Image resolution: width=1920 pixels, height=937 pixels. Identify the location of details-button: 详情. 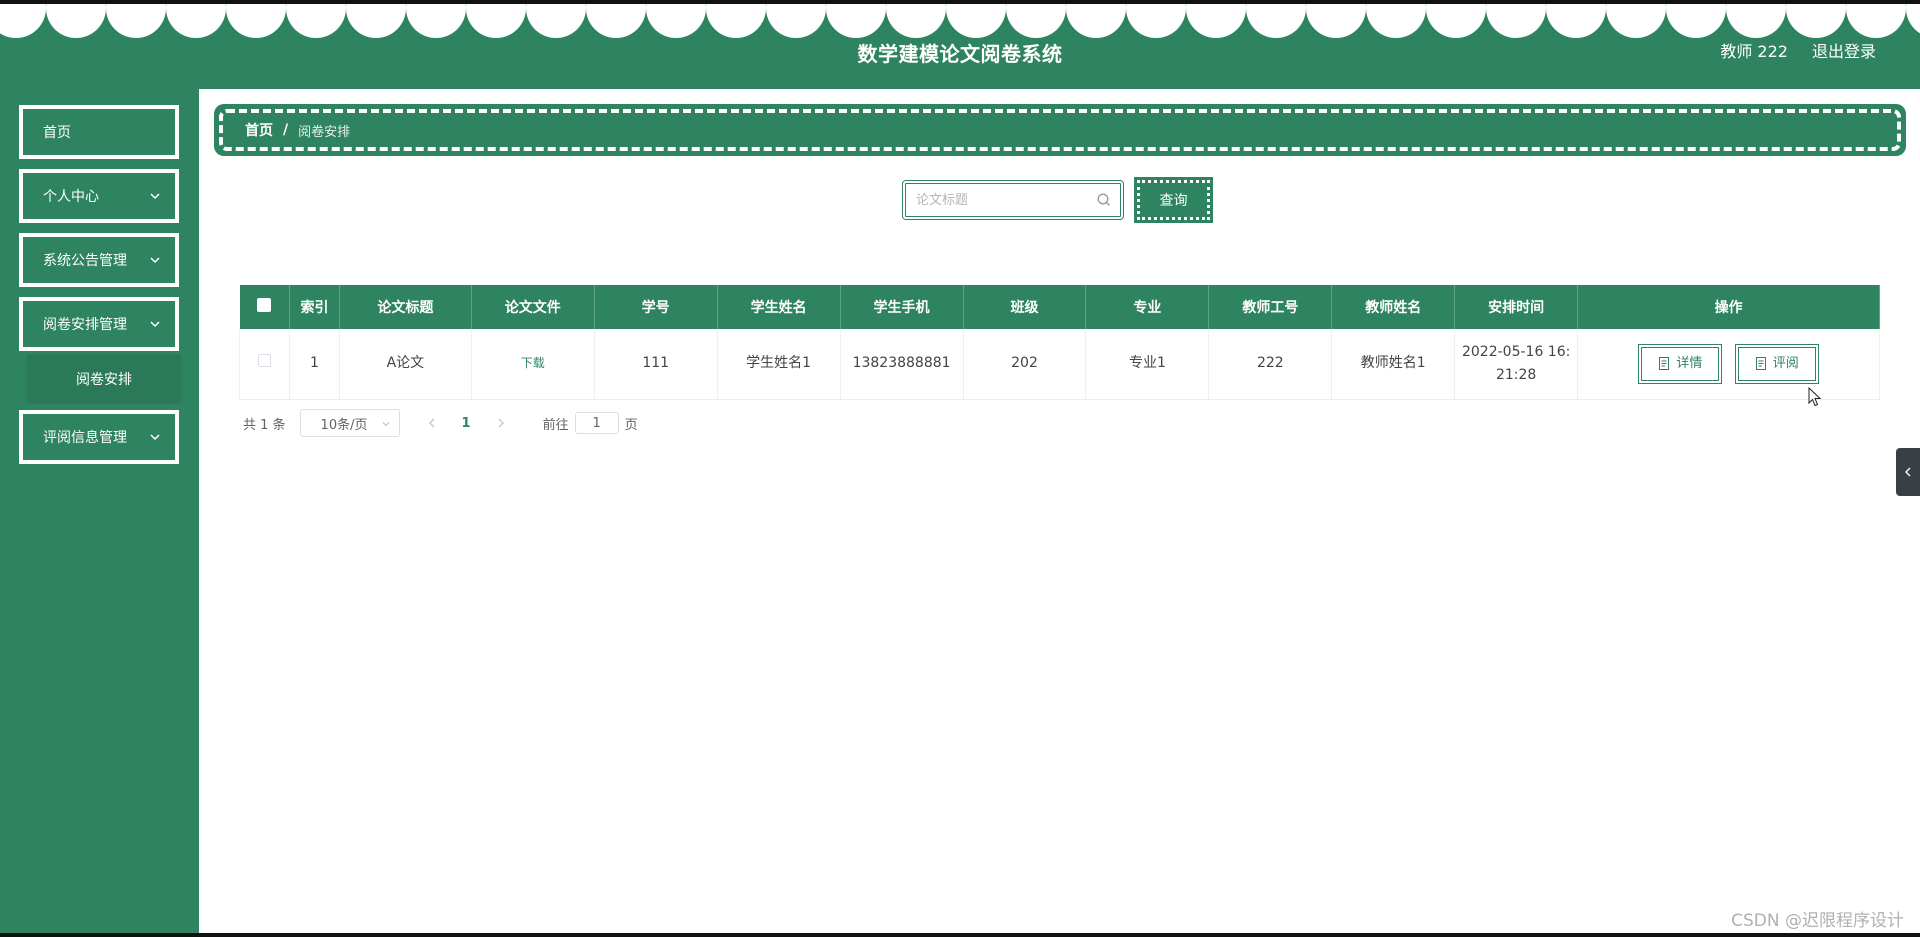
(1680, 363).